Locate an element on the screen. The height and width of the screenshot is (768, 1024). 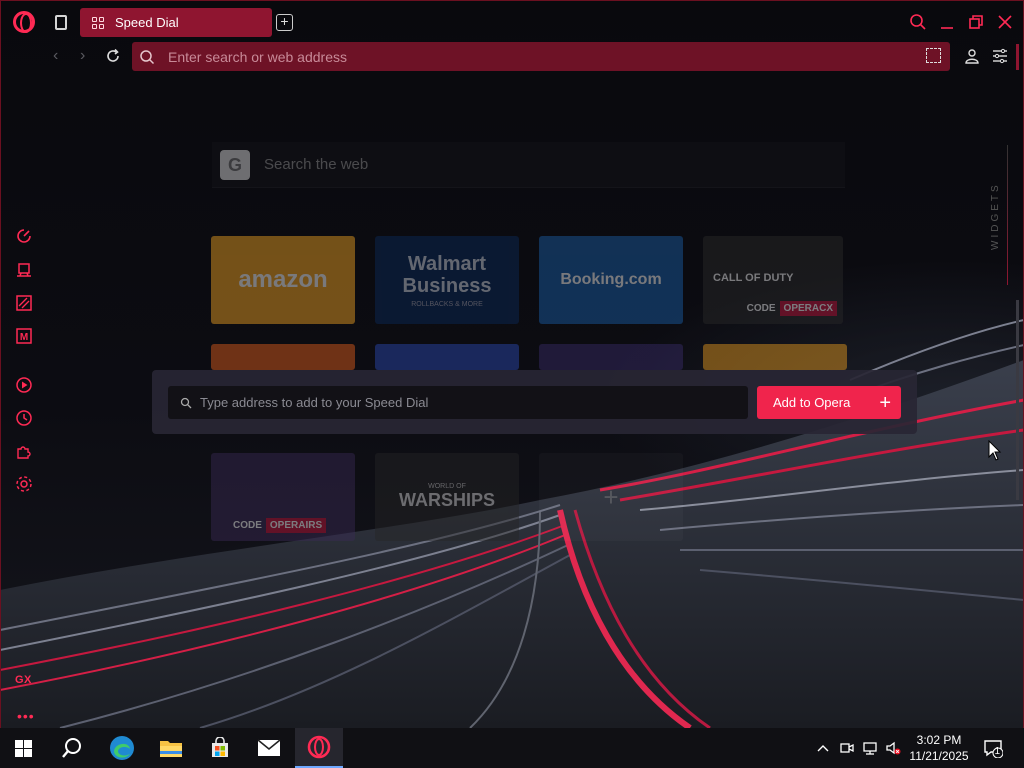
search-placeholder: Search the web is located at coordinates (316, 164).